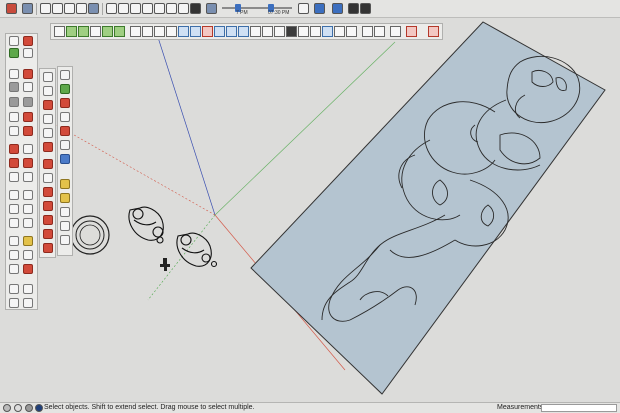  Describe the element at coordinates (579, 408) in the screenshot. I see `measurements-input` at that location.